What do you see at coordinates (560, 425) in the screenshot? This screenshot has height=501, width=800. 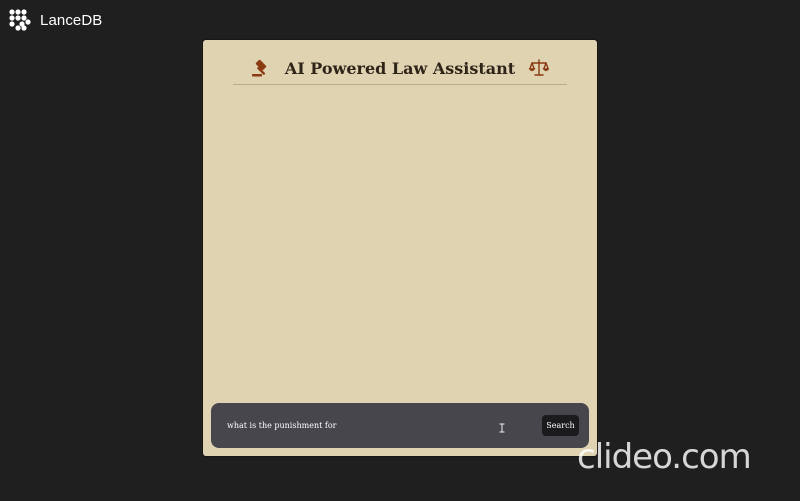 I see `search-button: Search` at bounding box center [560, 425].